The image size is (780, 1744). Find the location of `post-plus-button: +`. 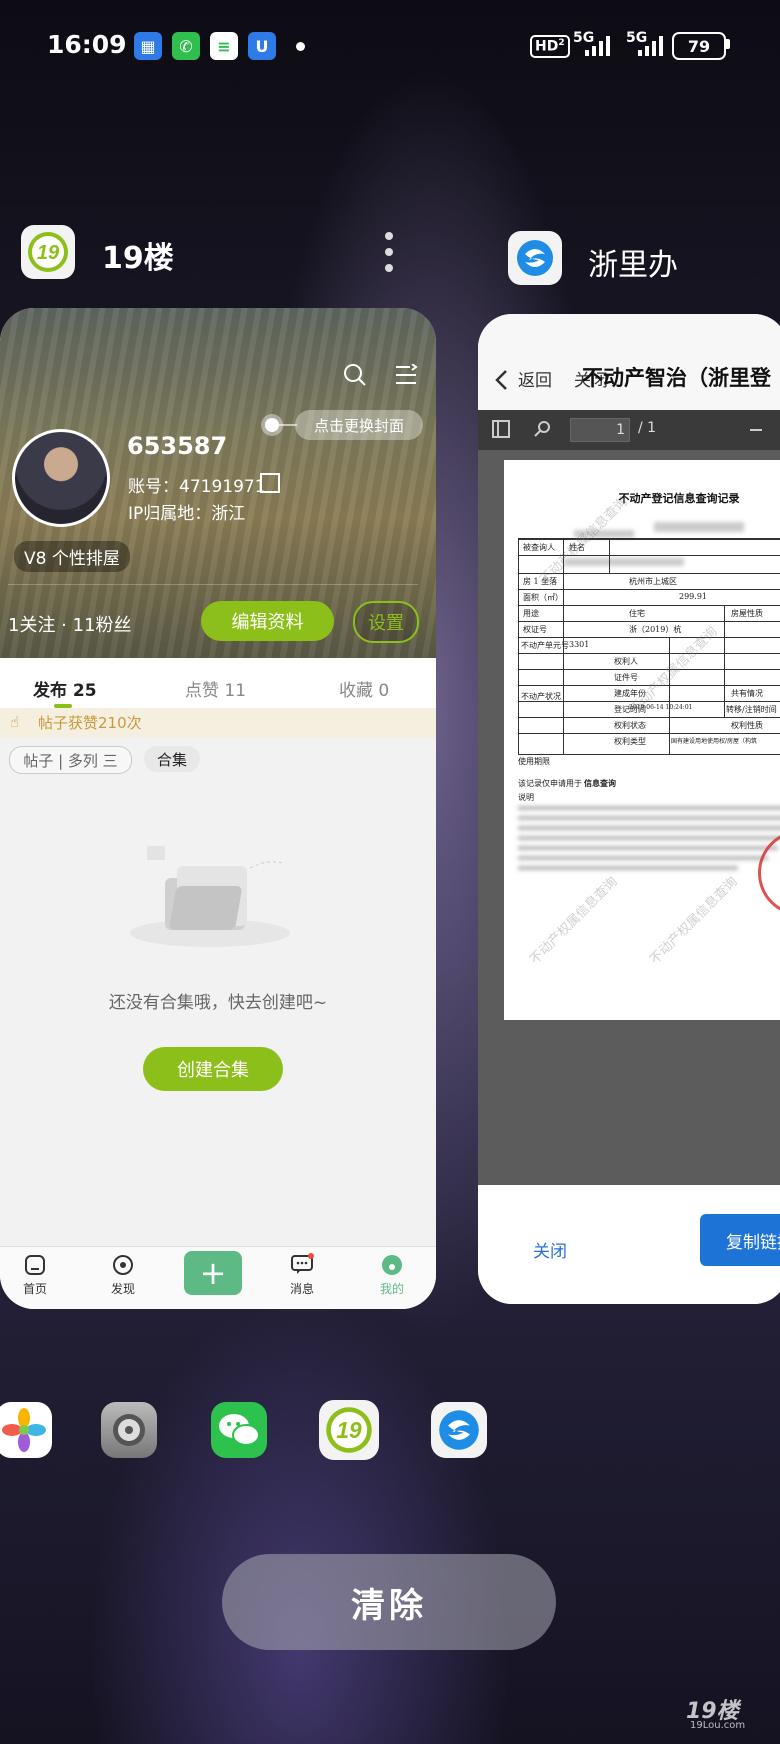

post-plus-button: + is located at coordinates (213, 1273).